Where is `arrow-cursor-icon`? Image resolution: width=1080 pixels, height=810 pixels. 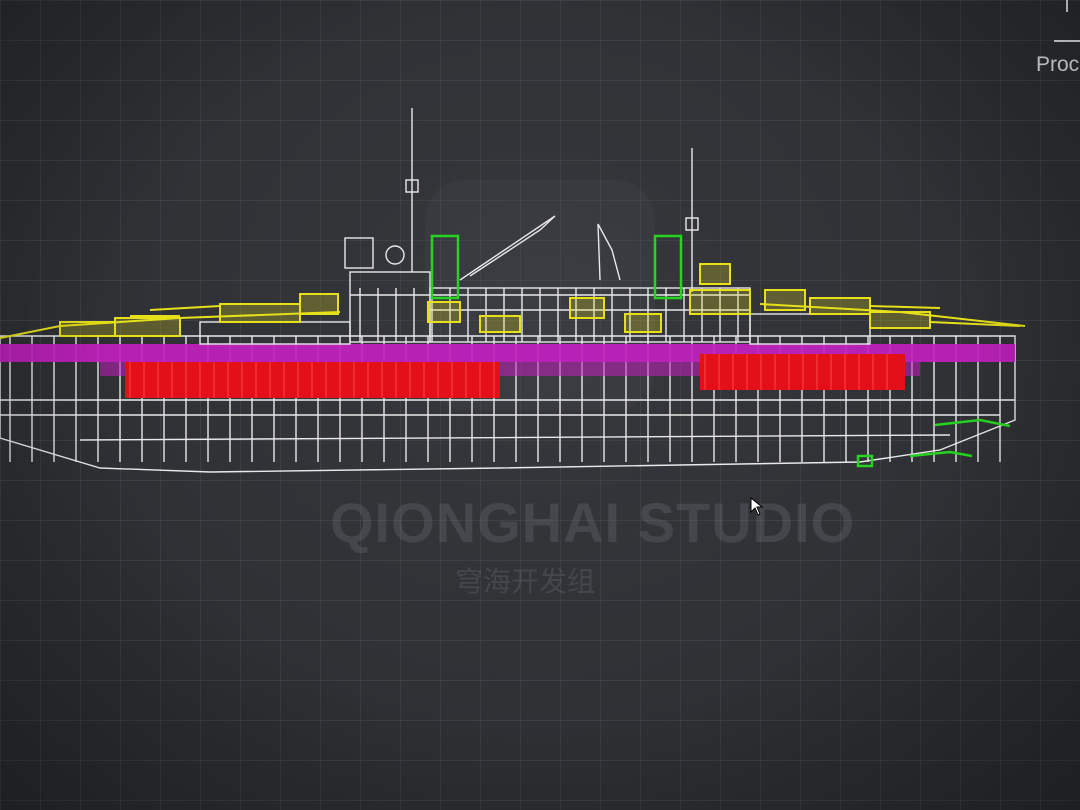
arrow-cursor-icon is located at coordinates (757, 506).